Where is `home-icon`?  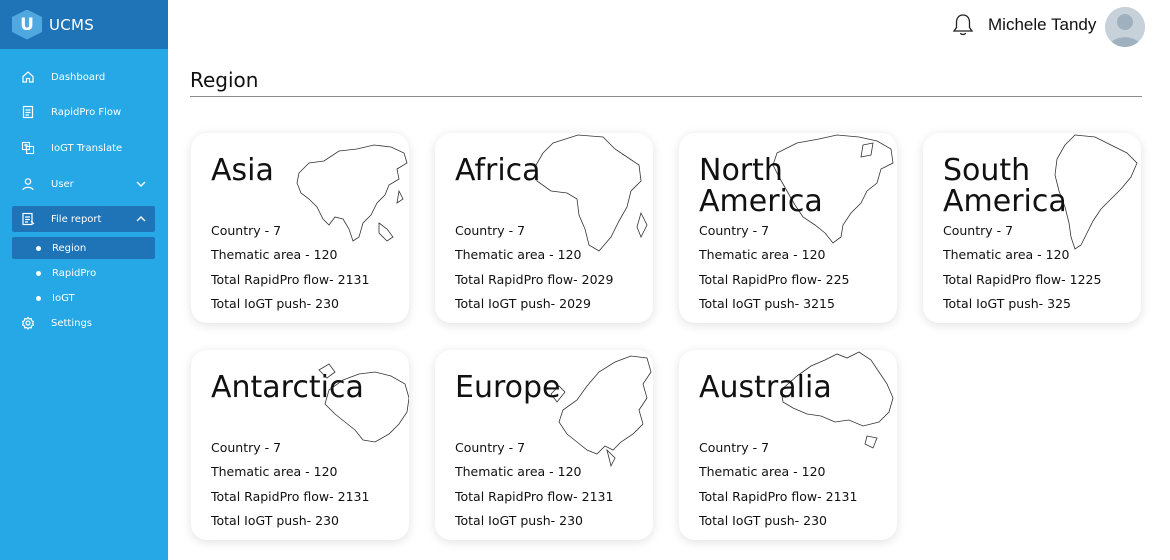 home-icon is located at coordinates (28, 77).